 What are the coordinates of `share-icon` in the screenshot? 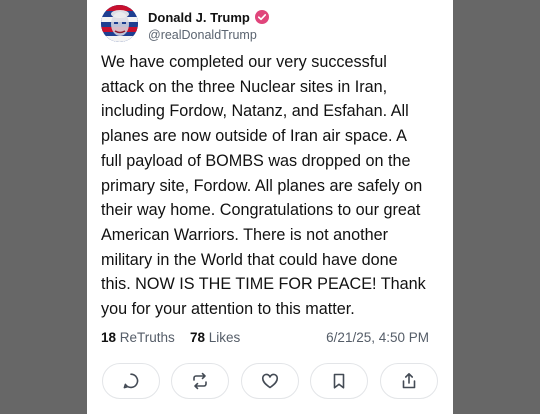 It's located at (409, 381).